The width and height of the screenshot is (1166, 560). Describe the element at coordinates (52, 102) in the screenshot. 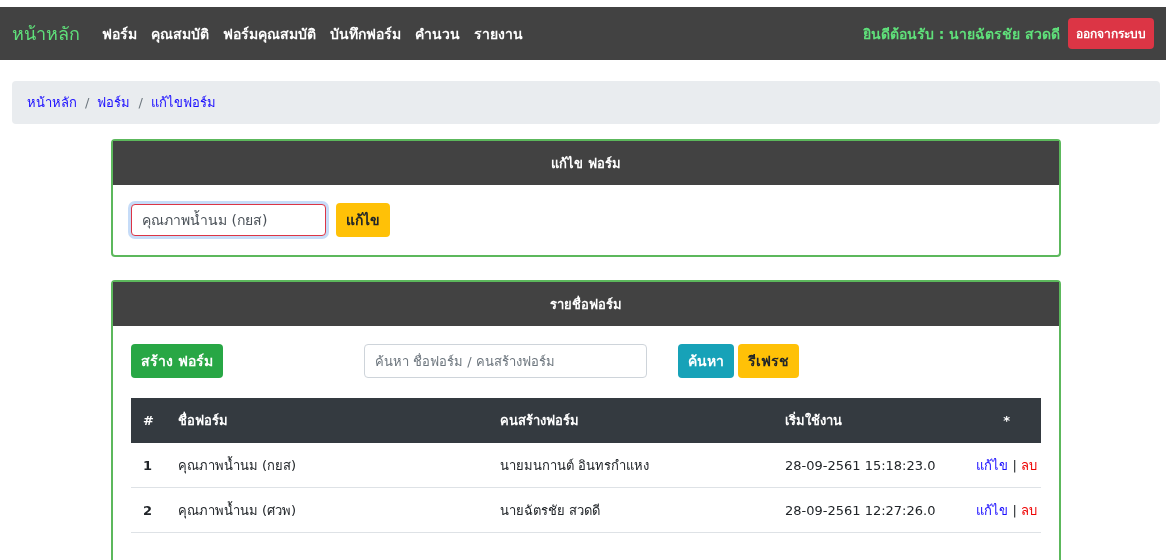

I see `breadcrumb-link: หน้าหลัก` at that location.